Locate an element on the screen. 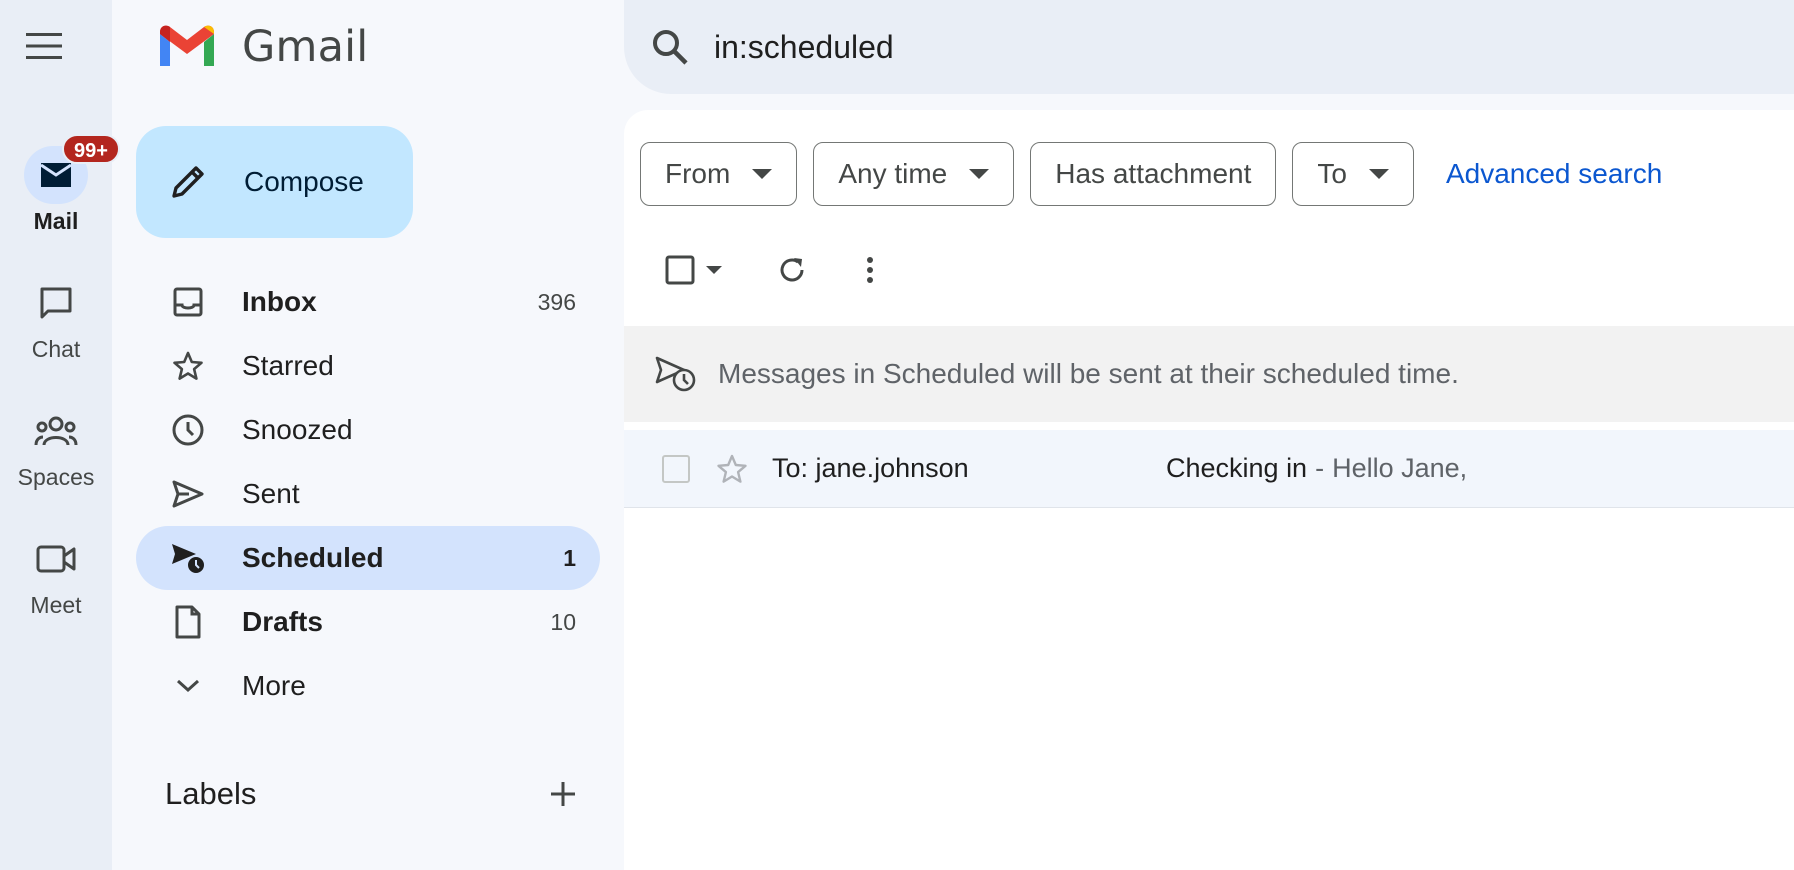 The height and width of the screenshot is (870, 1794). search-button is located at coordinates (670, 47).